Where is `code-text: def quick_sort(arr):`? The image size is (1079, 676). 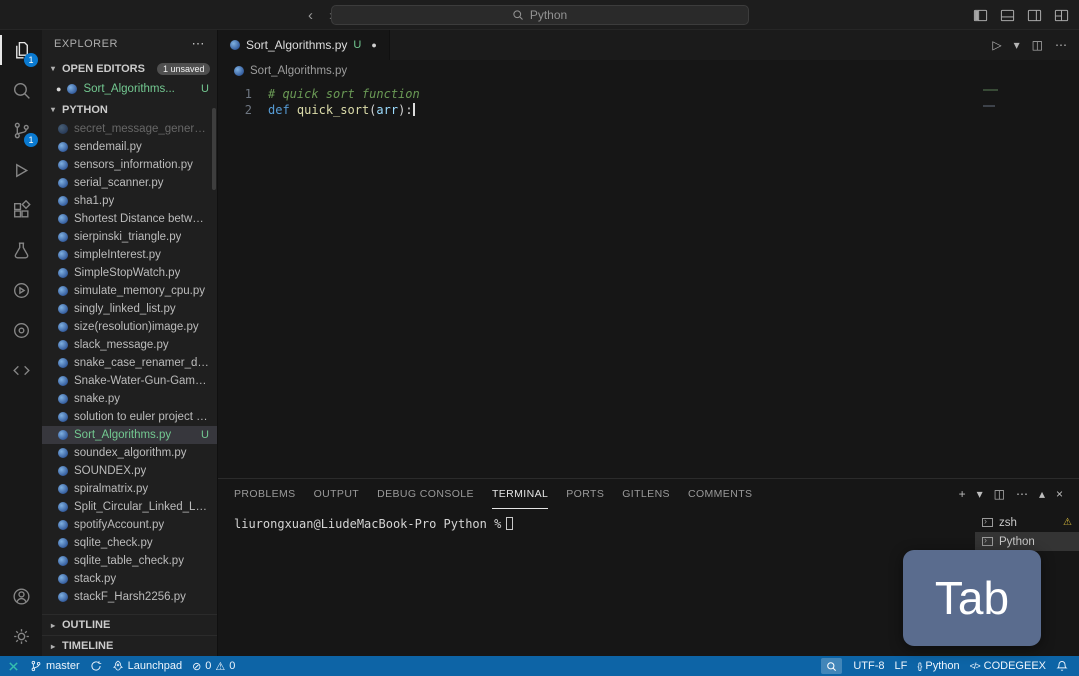
code-text: def quick_sort(arr): is located at coordinates (341, 110).